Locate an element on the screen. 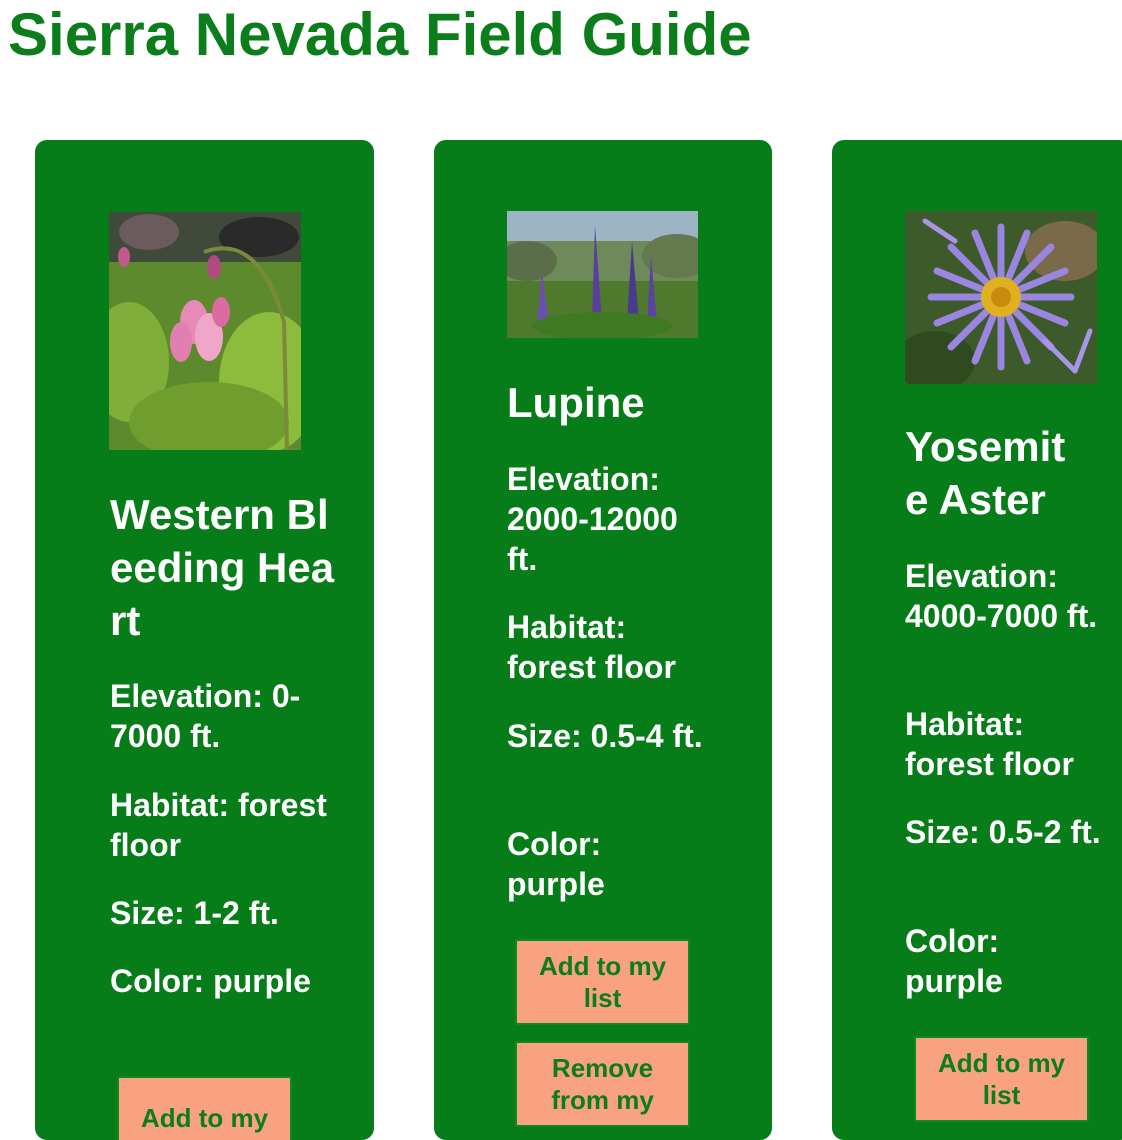 The image size is (1122, 1140). plant-size: Size: 0.5-2 ft. is located at coordinates (1003, 832).